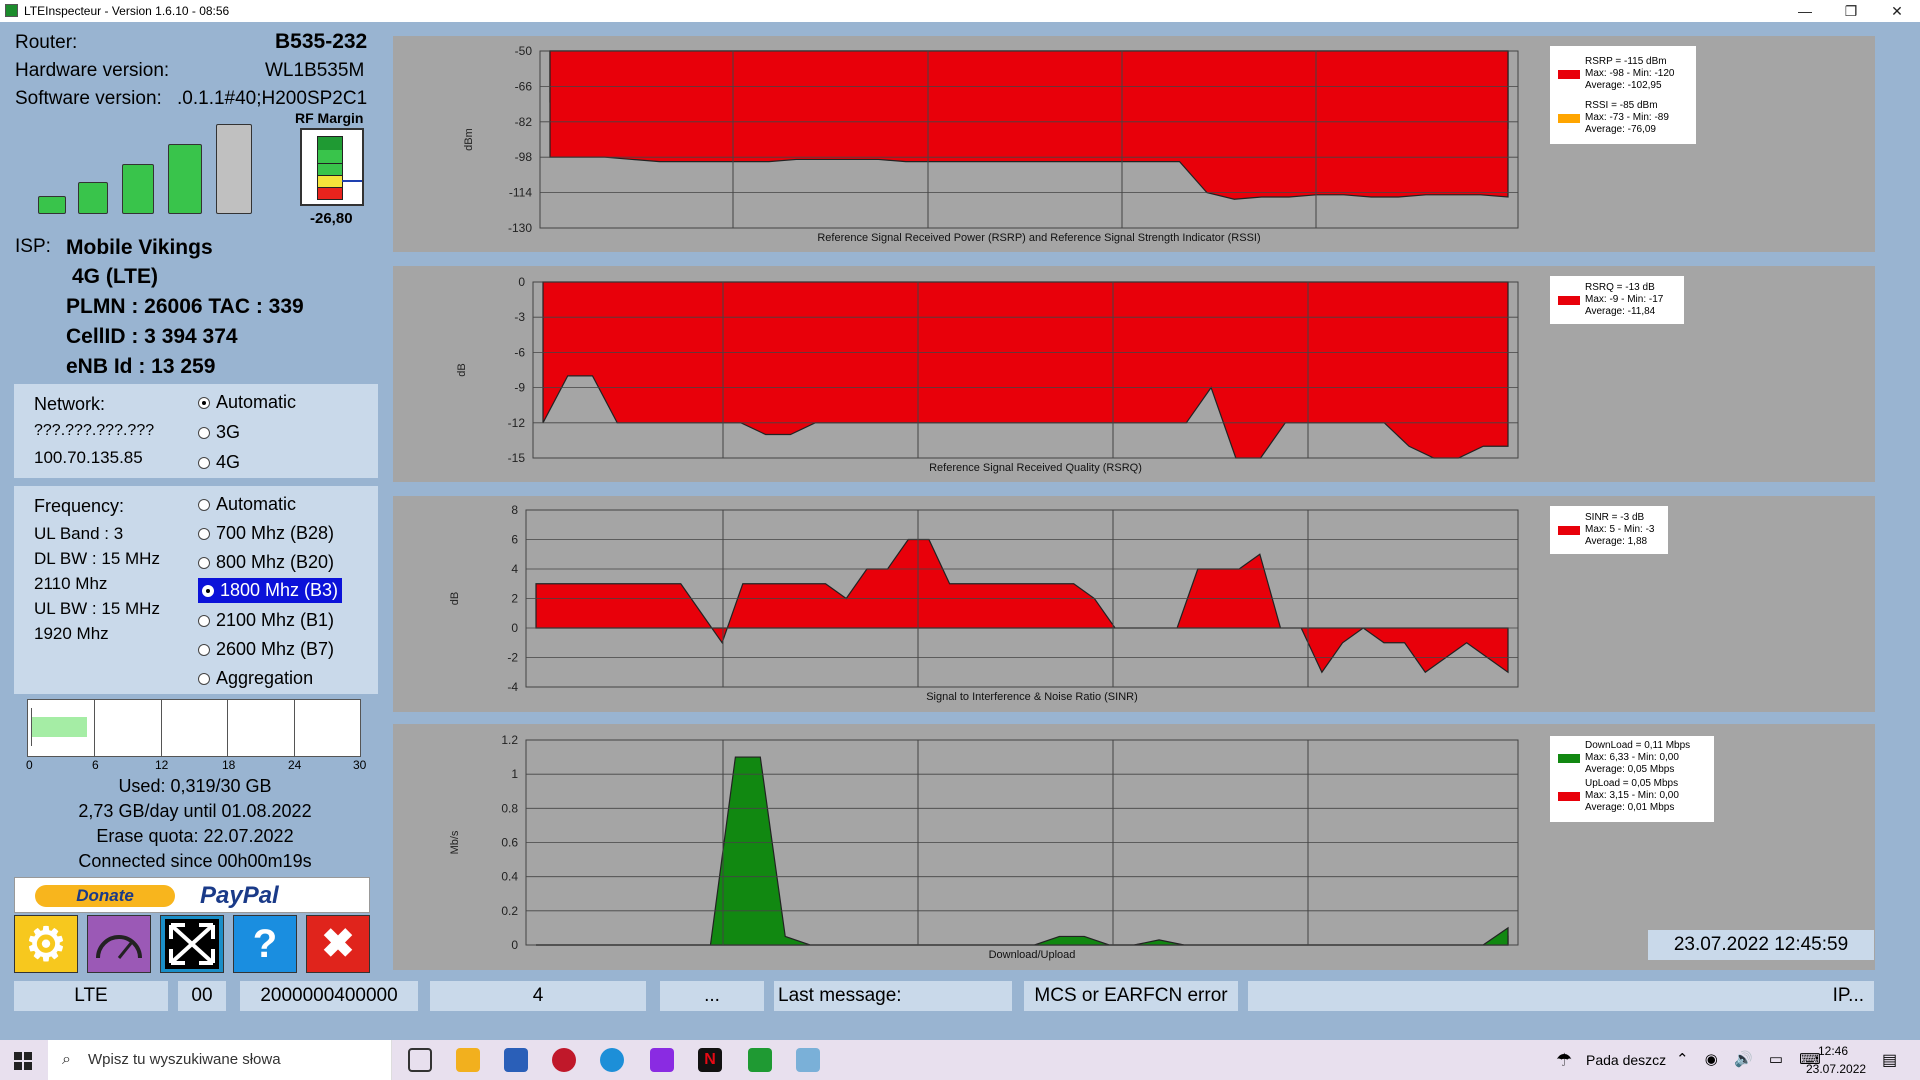 The height and width of the screenshot is (1080, 1920). What do you see at coordinates (1630, 807) in the screenshot?
I see `legend-text: Average: 0,01 Mbps` at bounding box center [1630, 807].